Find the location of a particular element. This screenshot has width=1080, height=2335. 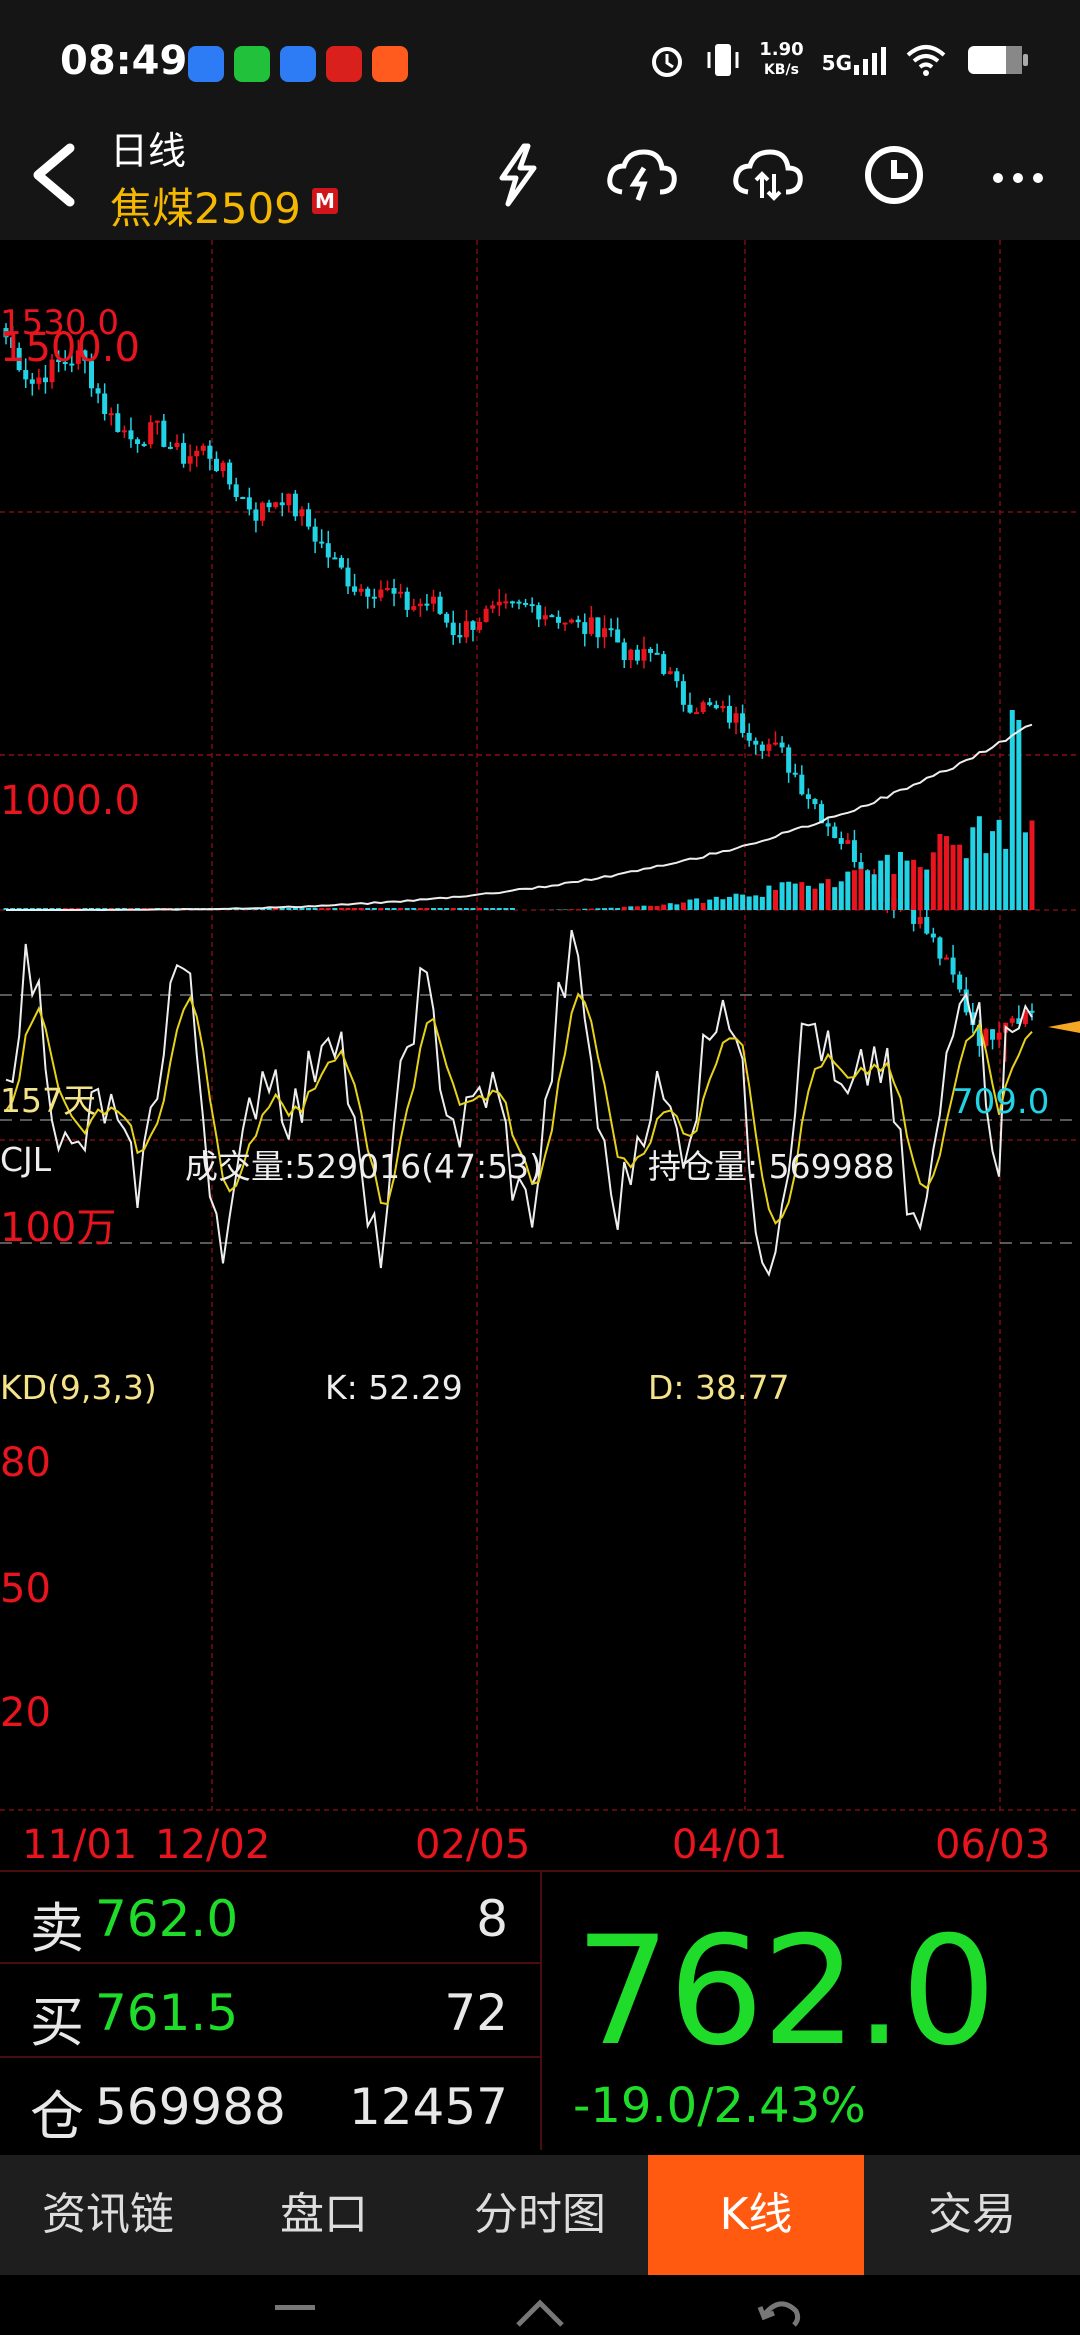

tab-news-chain: 资讯链 is located at coordinates (108, 2215).